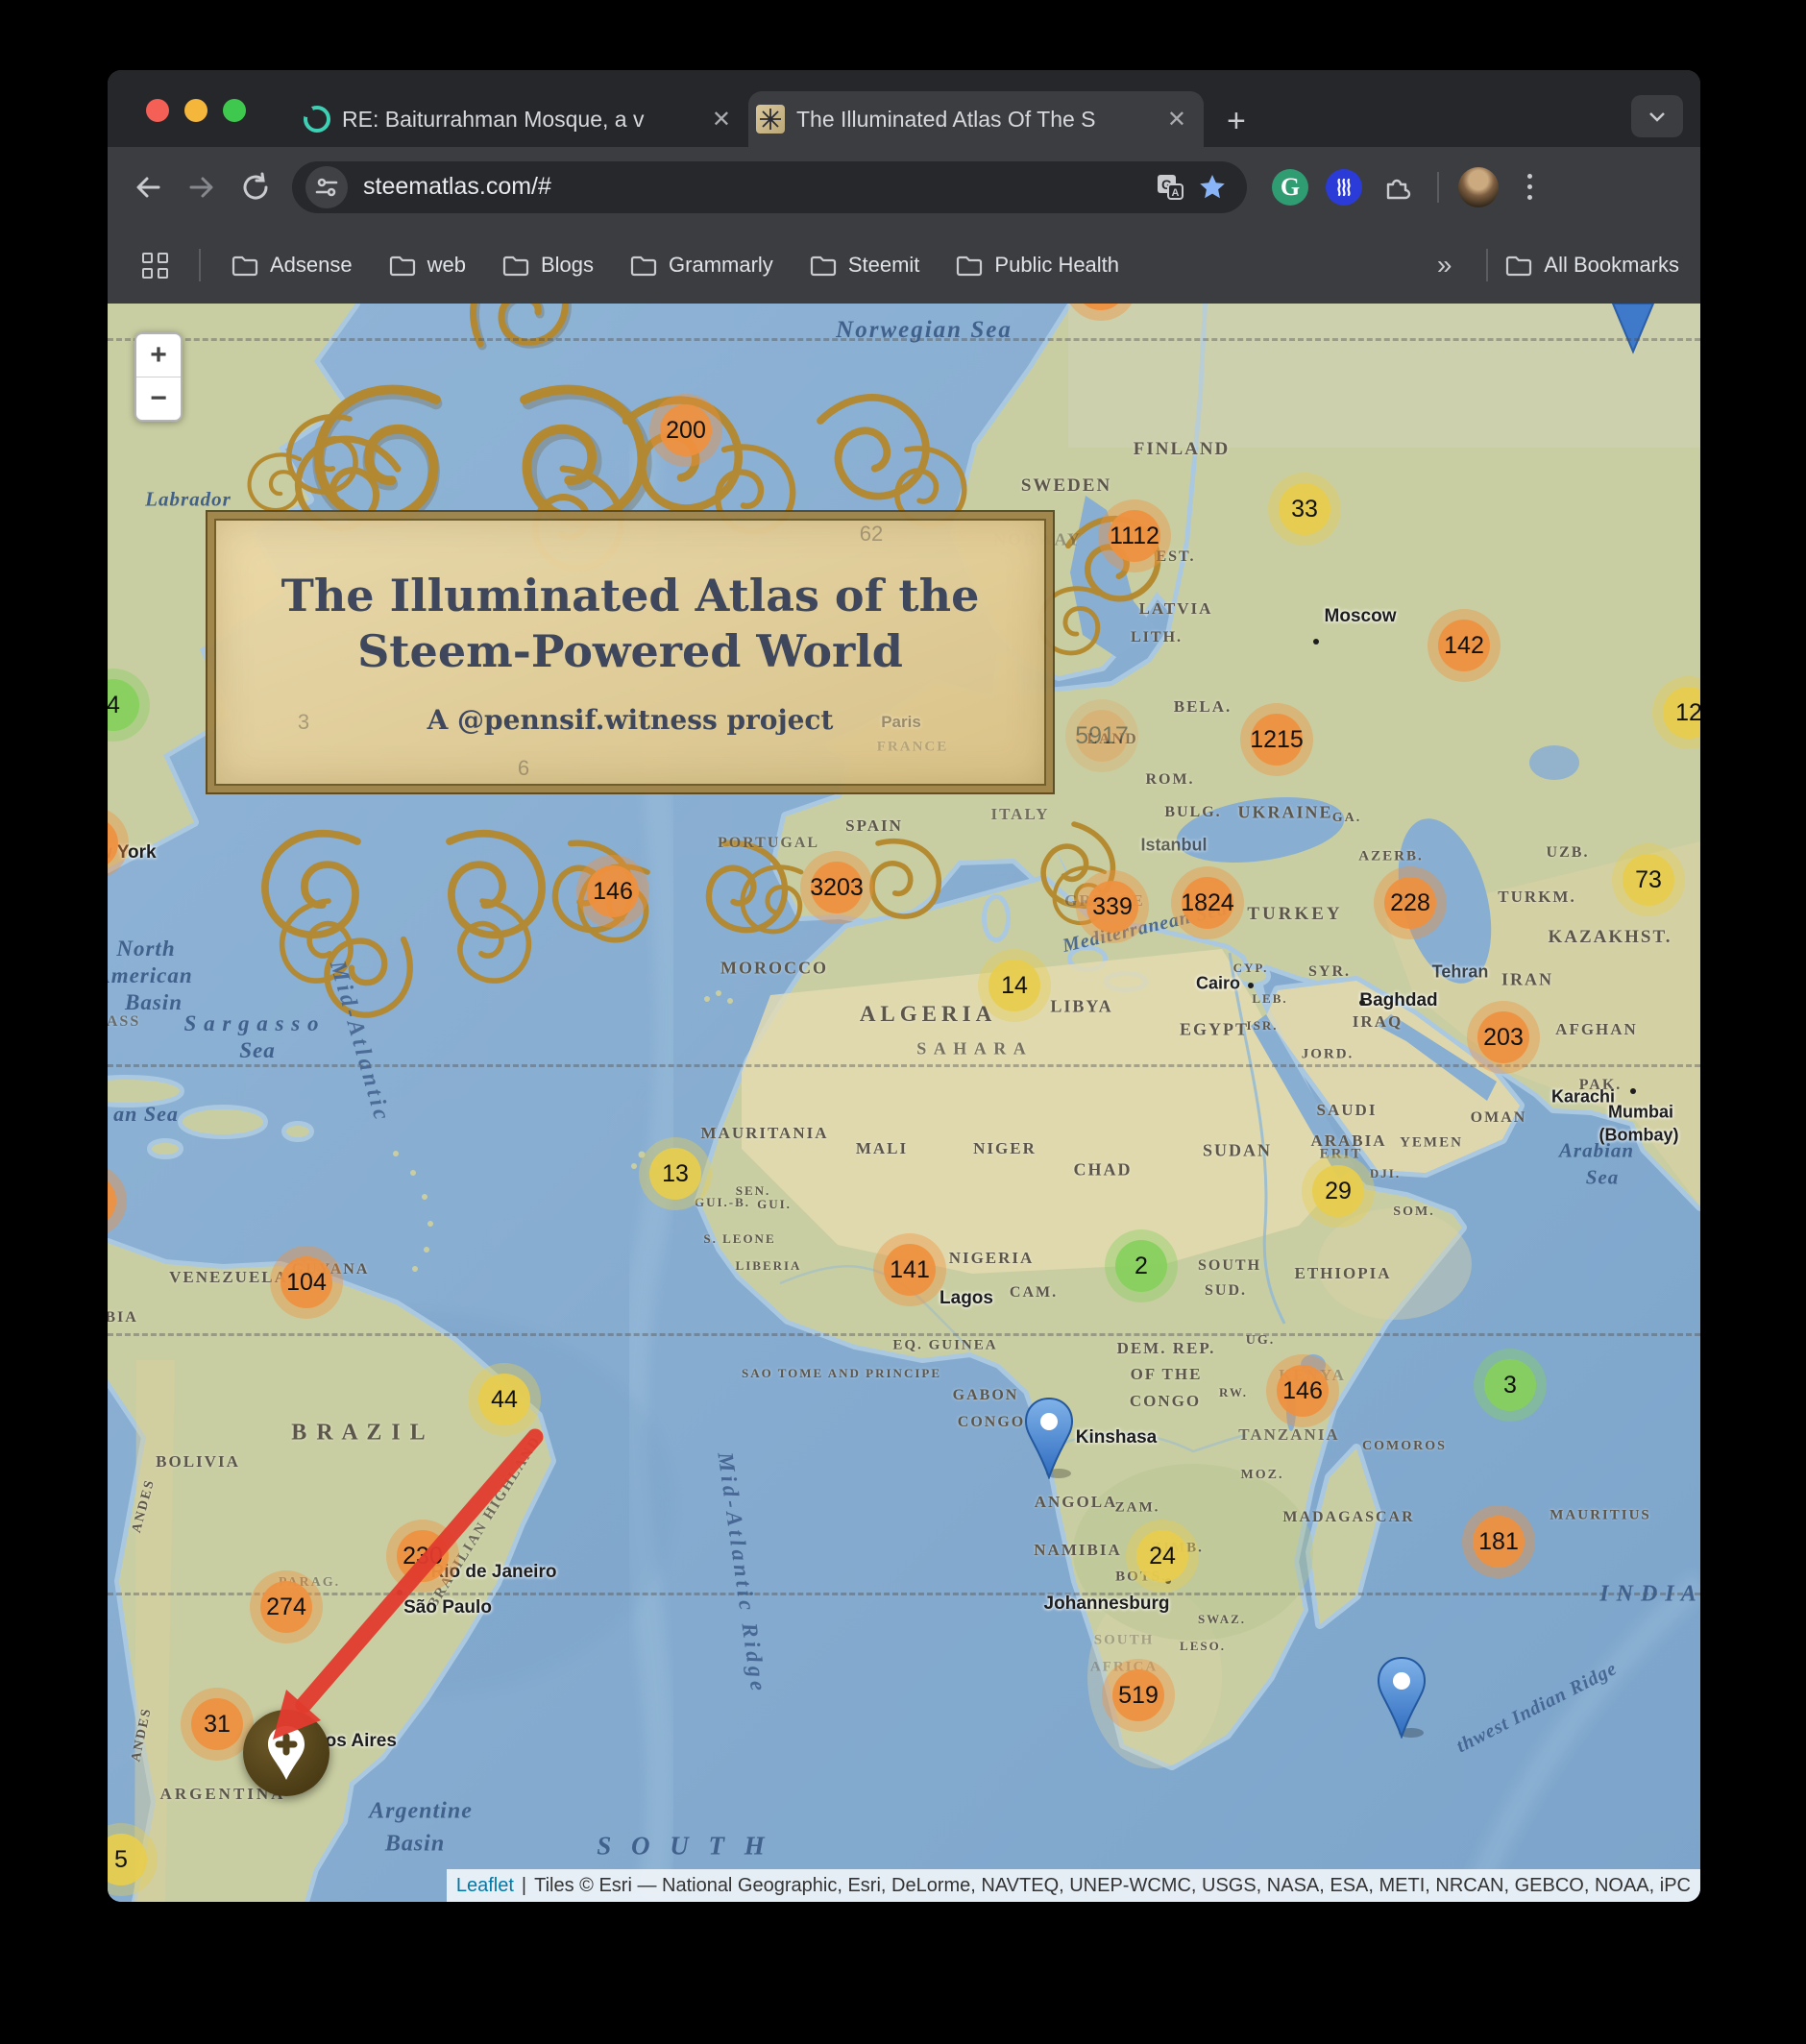 This screenshot has width=1806, height=2044. Describe the element at coordinates (1176, 193) in the screenshot. I see `svg-text: A` at that location.